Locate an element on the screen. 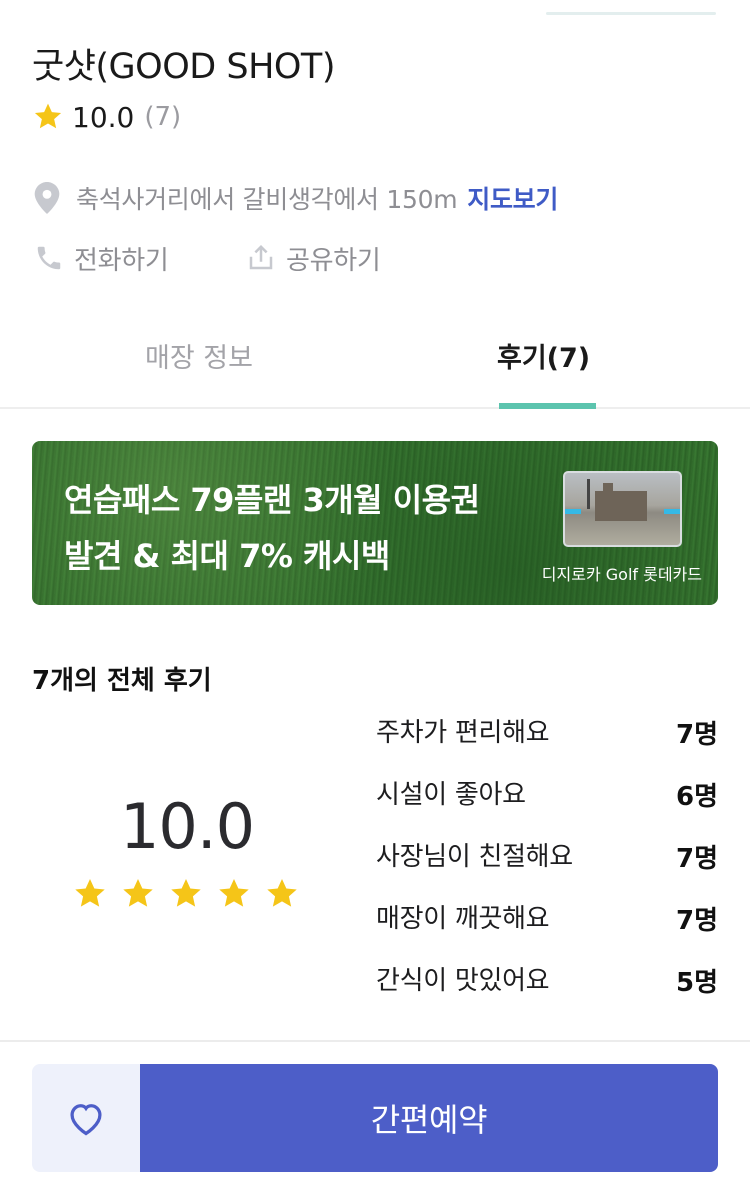 The height and width of the screenshot is (1194, 750). rating-summary: 10.0 (7) is located at coordinates (106, 117).